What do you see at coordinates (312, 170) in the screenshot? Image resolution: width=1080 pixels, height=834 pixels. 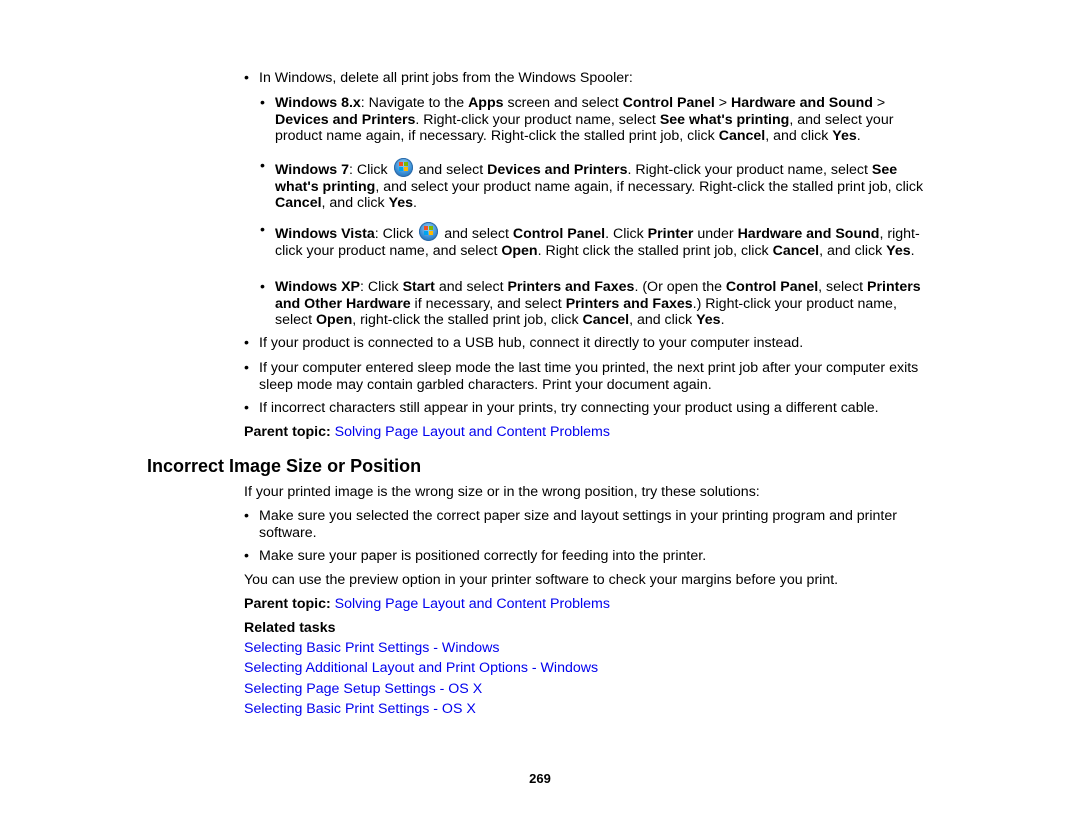 I see `os-label: Windows 7` at bounding box center [312, 170].